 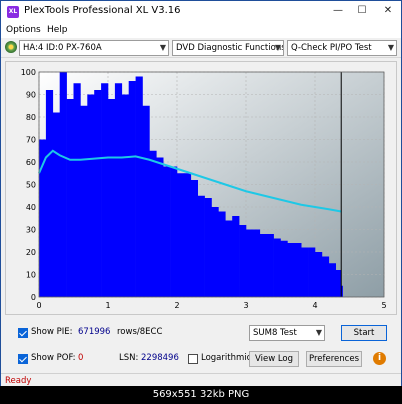 What do you see at coordinates (23, 30) in the screenshot?
I see `menu-options: Options` at bounding box center [23, 30].